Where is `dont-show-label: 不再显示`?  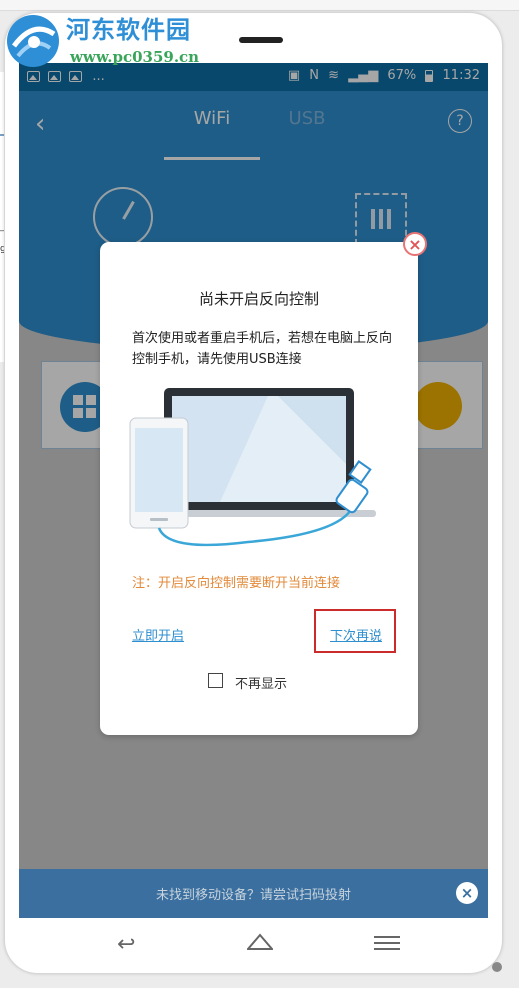
dont-show-label: 不再显示 is located at coordinates (261, 684).